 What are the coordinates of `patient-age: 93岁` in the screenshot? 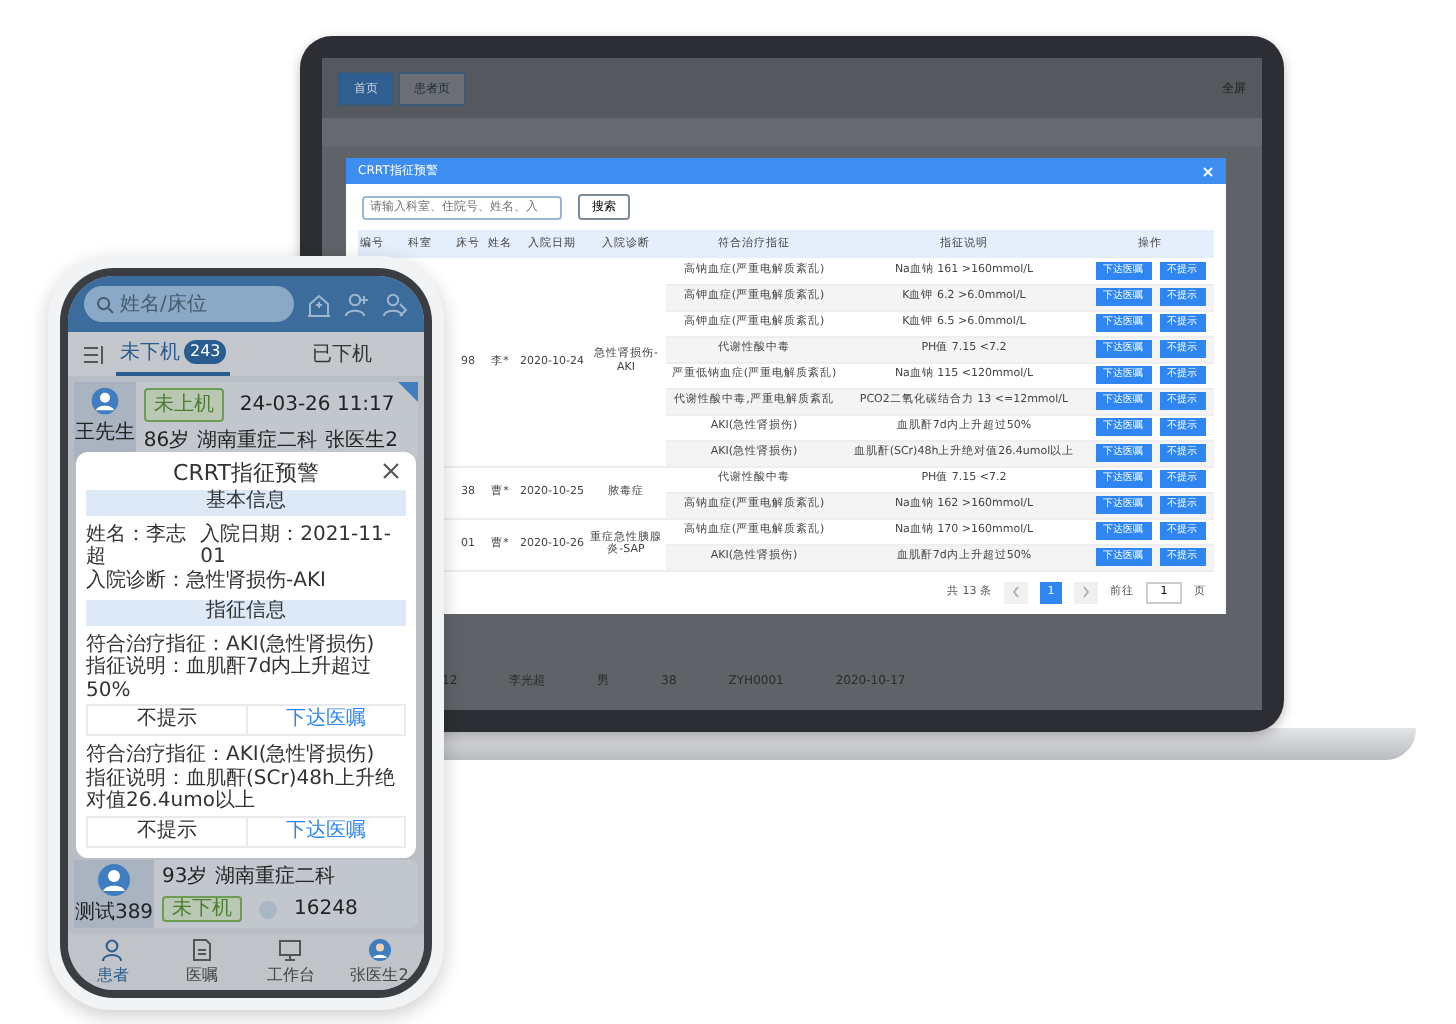 It's located at (185, 877).